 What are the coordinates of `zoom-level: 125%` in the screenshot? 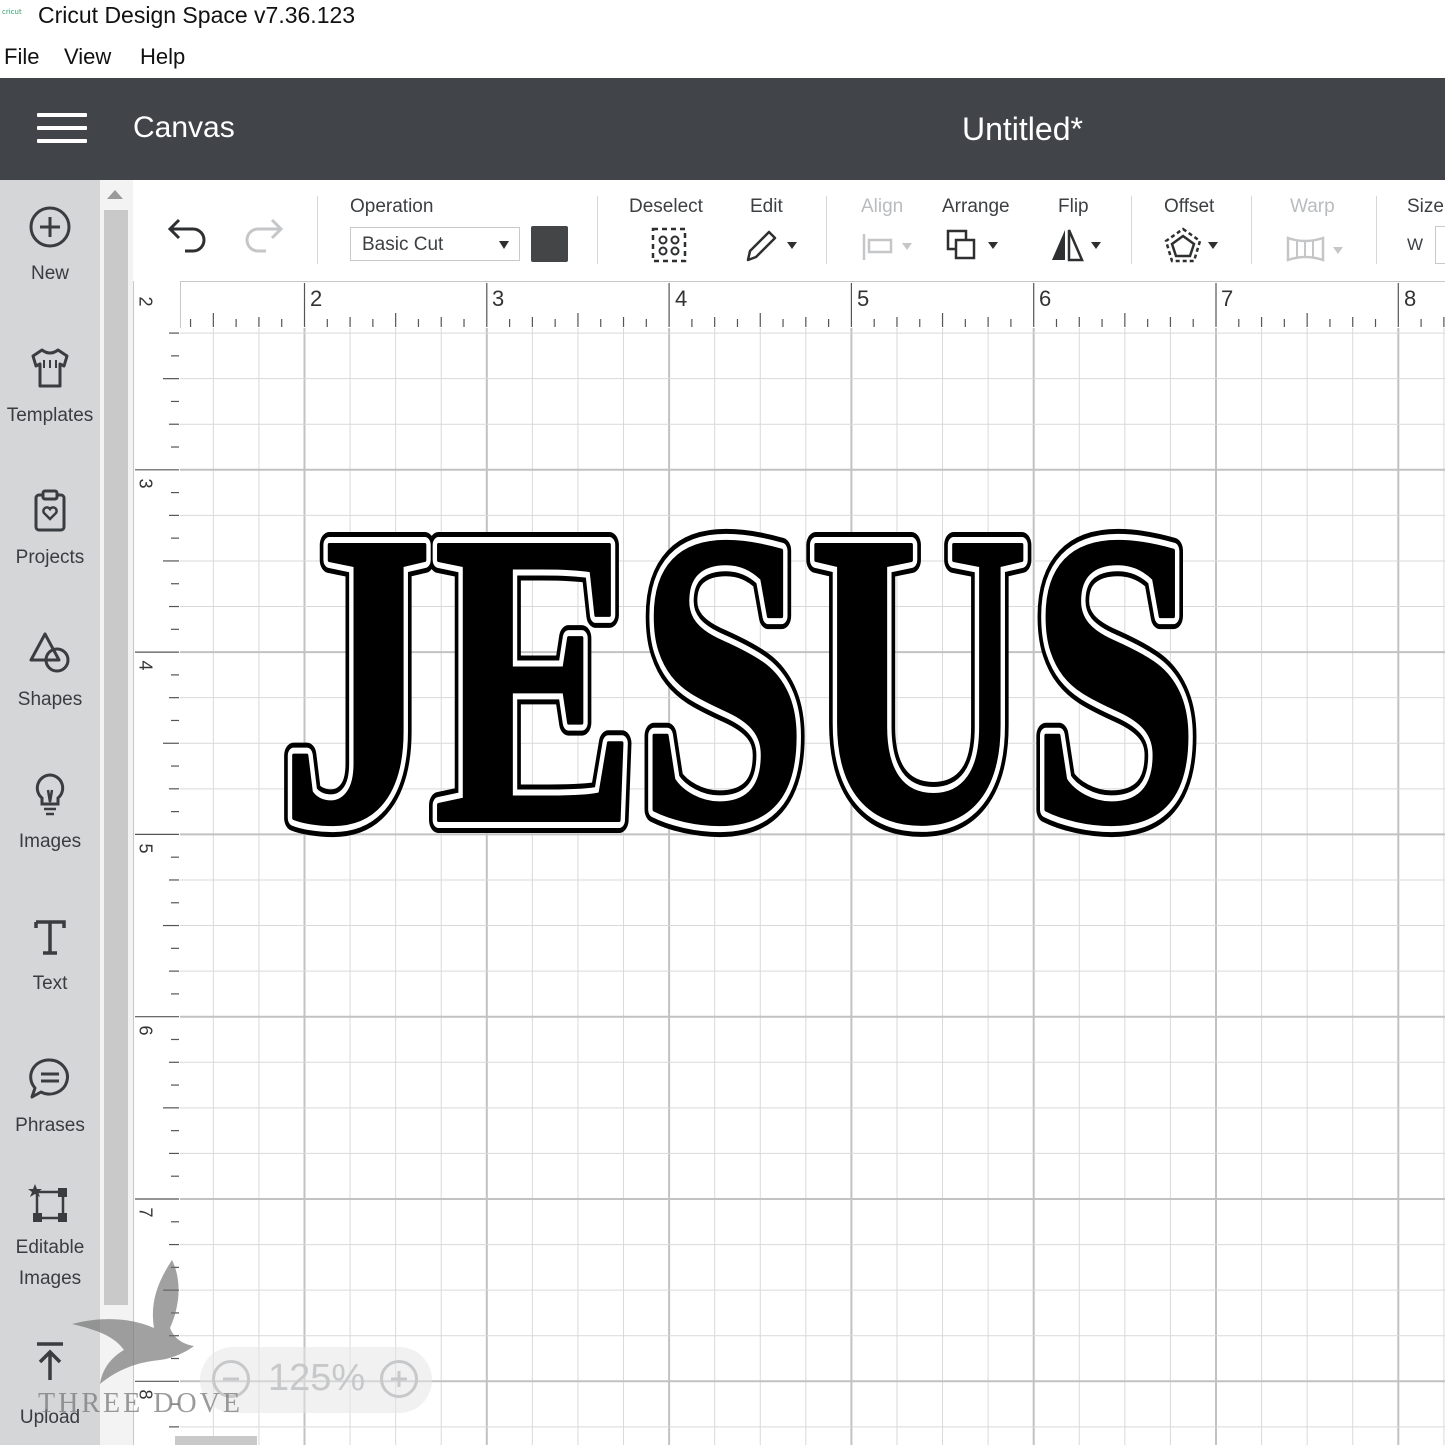 It's located at (317, 1378).